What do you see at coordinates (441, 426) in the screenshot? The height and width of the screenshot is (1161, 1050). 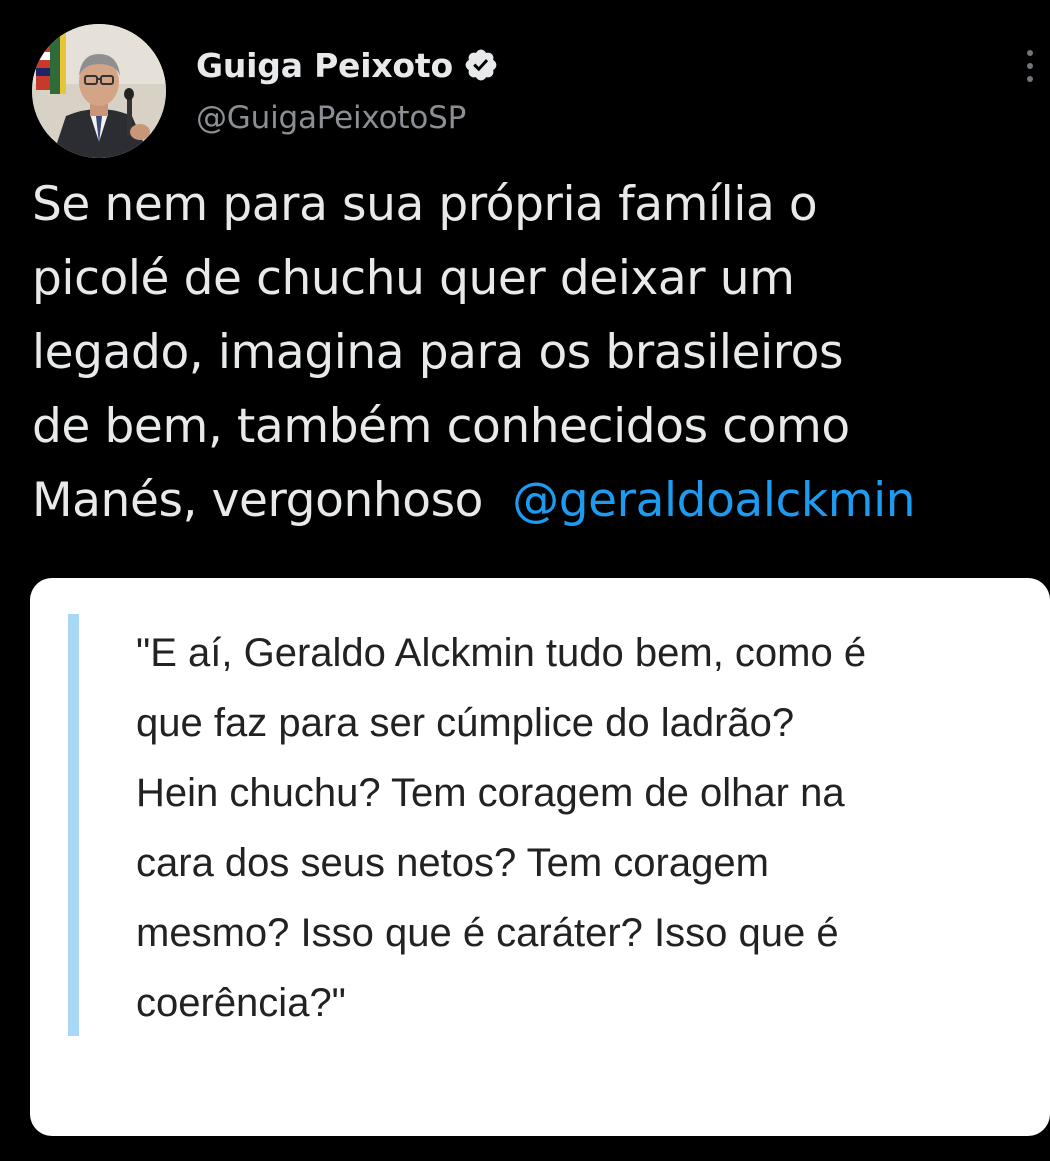 I see `tweet-text-line: de bem, também conhecidos como` at bounding box center [441, 426].